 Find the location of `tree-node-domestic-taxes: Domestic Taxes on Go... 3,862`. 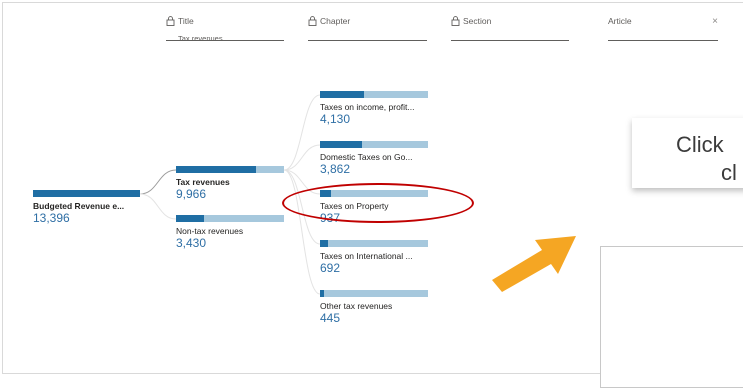

tree-node-domestic-taxes: Domestic Taxes on Go... 3,862 is located at coordinates (374, 158).